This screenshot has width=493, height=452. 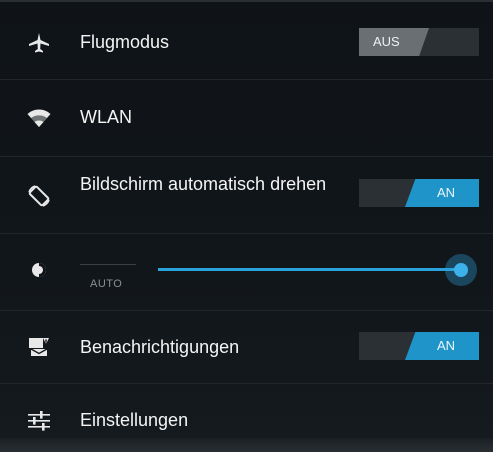 I want to click on brightness-slider-thumb, so click(x=461, y=270).